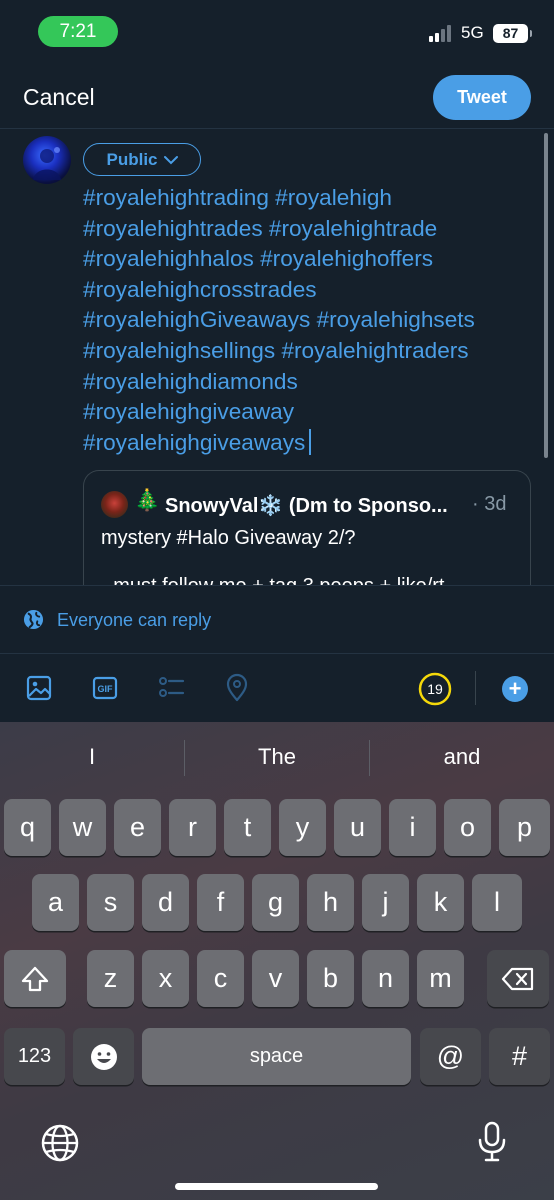 The width and height of the screenshot is (554, 1200). I want to click on header-divider, so click(277, 128).